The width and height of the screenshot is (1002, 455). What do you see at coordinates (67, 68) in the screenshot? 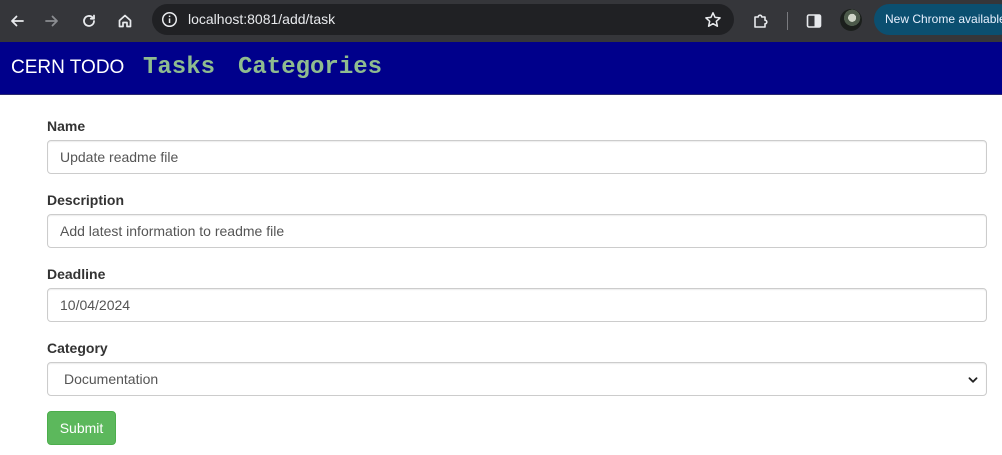
I see `brand-title: CERN TODO` at bounding box center [67, 68].